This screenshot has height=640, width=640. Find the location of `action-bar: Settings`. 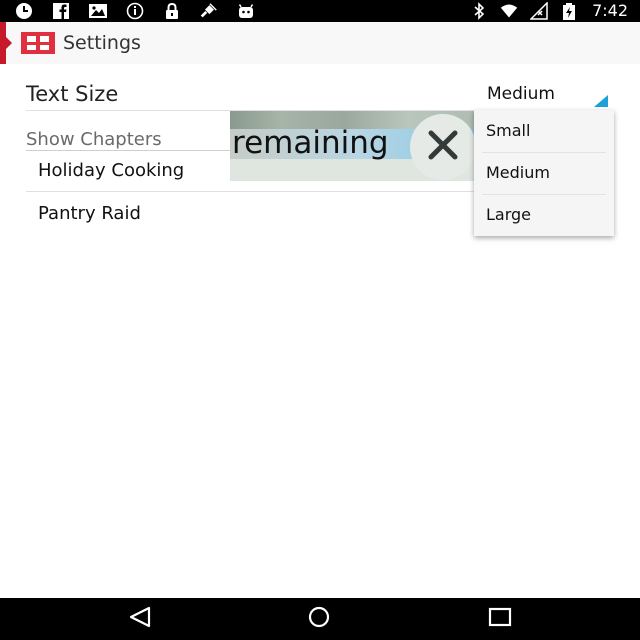

action-bar: Settings is located at coordinates (320, 43).